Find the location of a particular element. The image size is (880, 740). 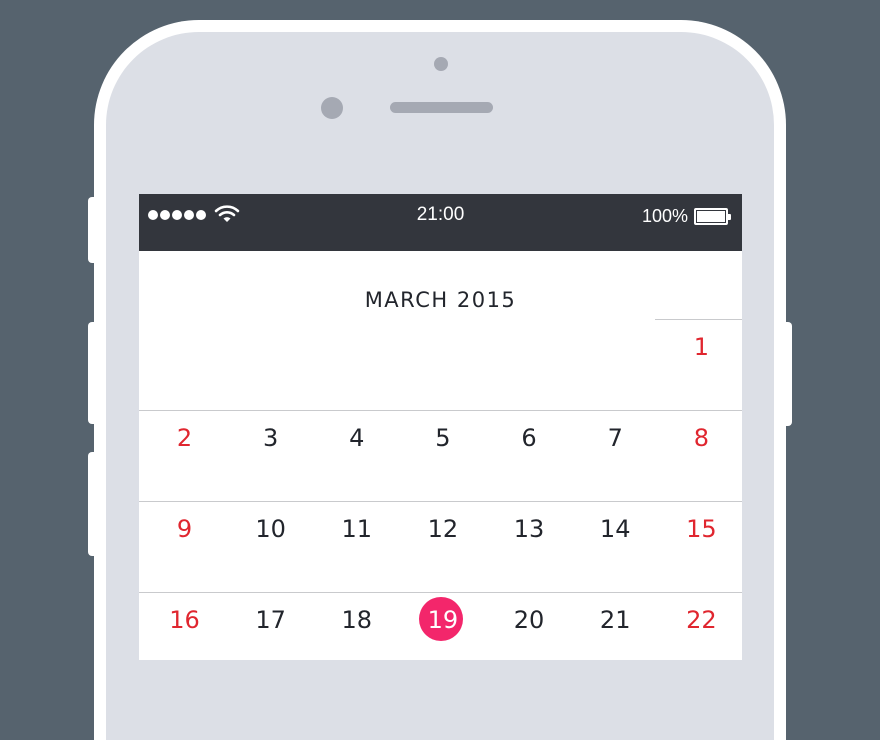

calendar-day: 7 is located at coordinates (615, 438).